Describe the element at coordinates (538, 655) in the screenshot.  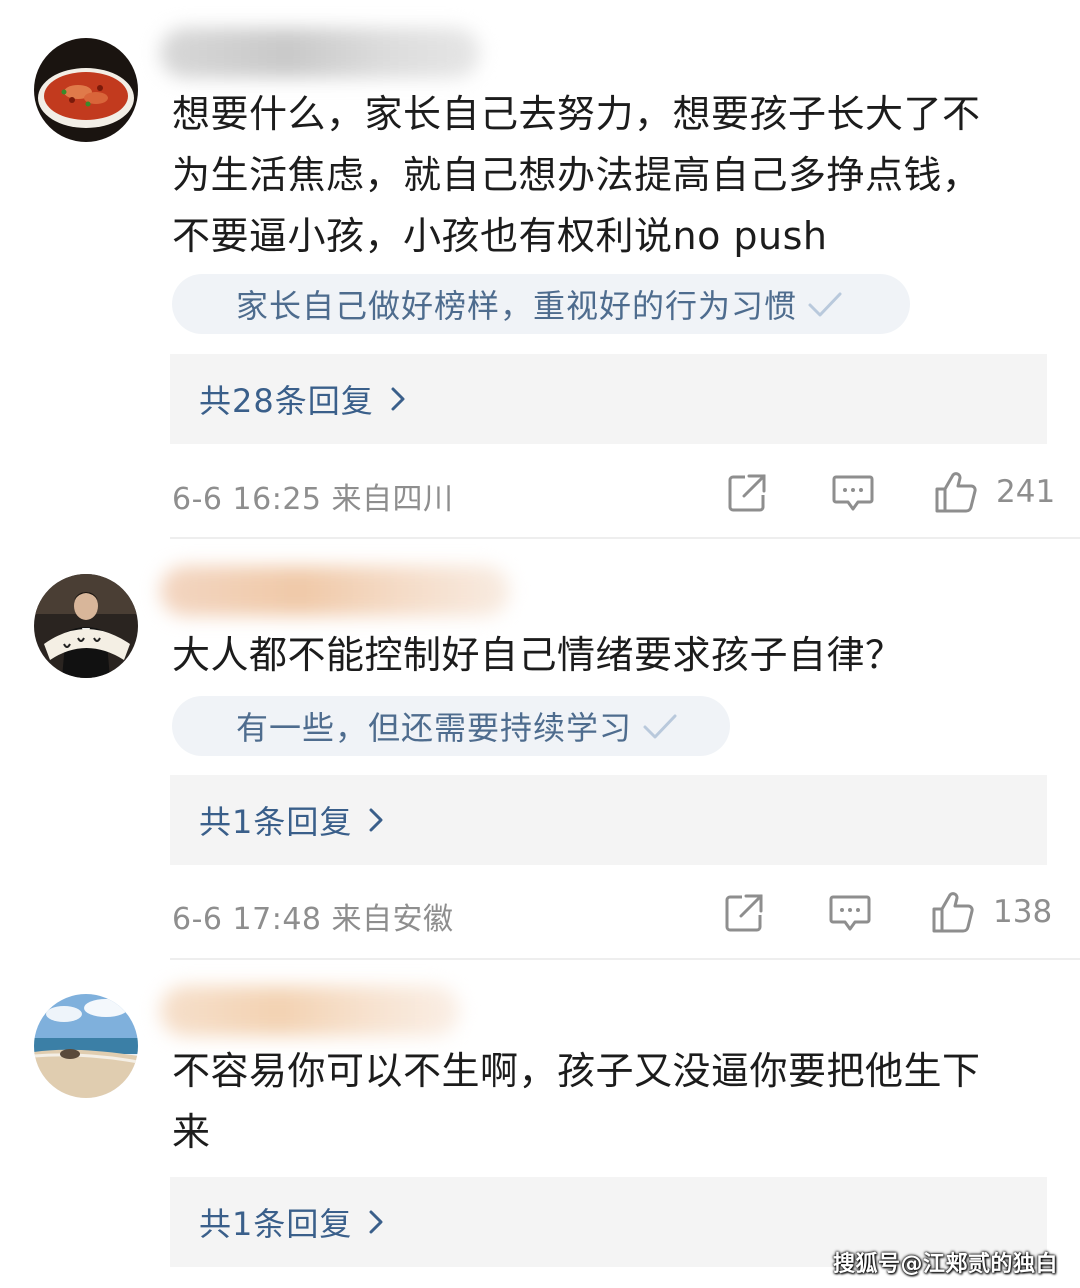
I see `comment-line: 大人都不能控制好自己情绪要求孩子自律？` at that location.